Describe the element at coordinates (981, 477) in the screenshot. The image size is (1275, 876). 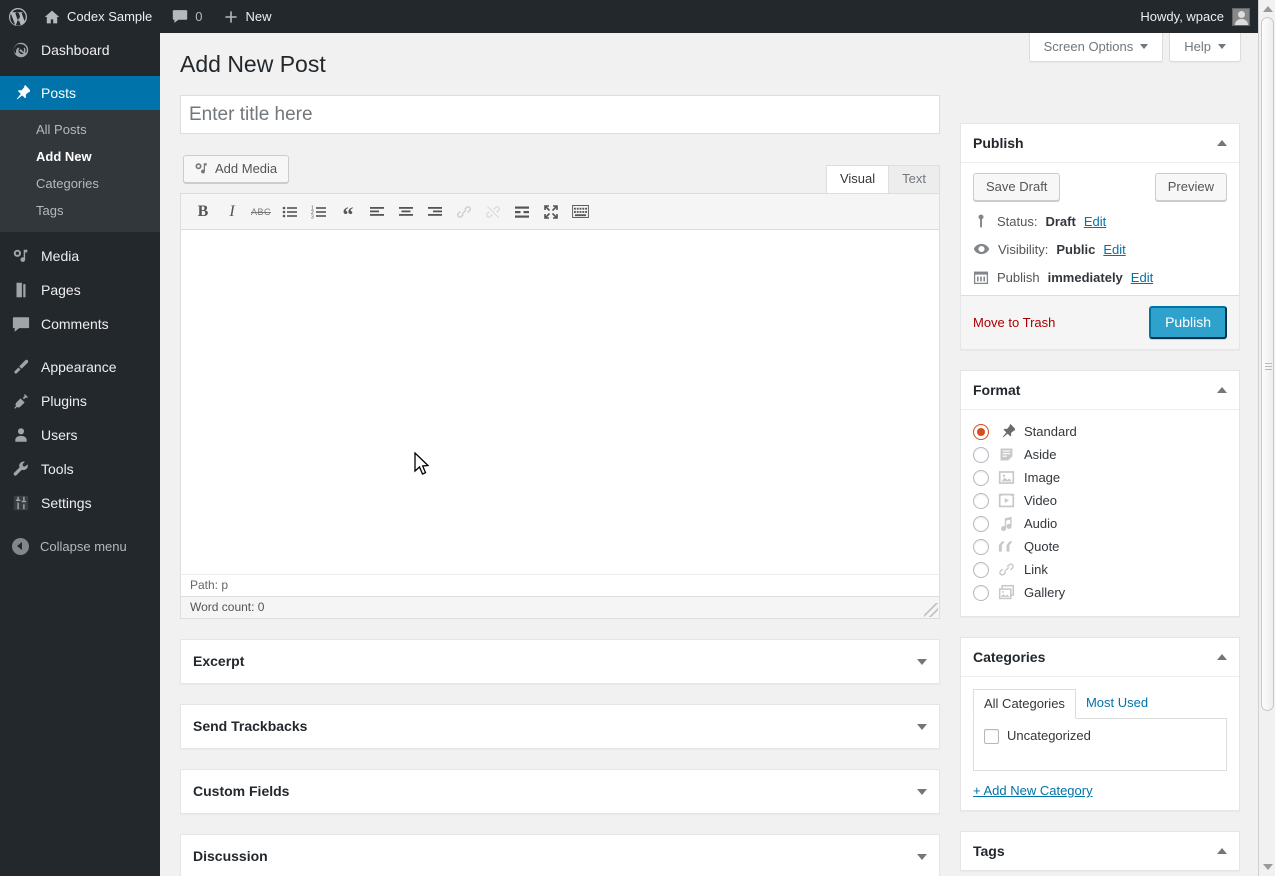
I see `radio-image` at that location.